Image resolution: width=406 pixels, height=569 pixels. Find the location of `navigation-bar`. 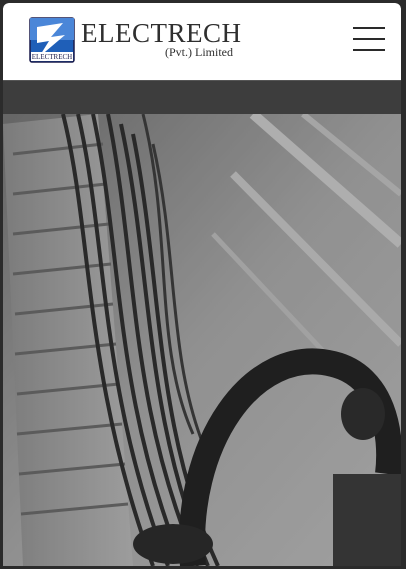

navigation-bar is located at coordinates (202, 97).